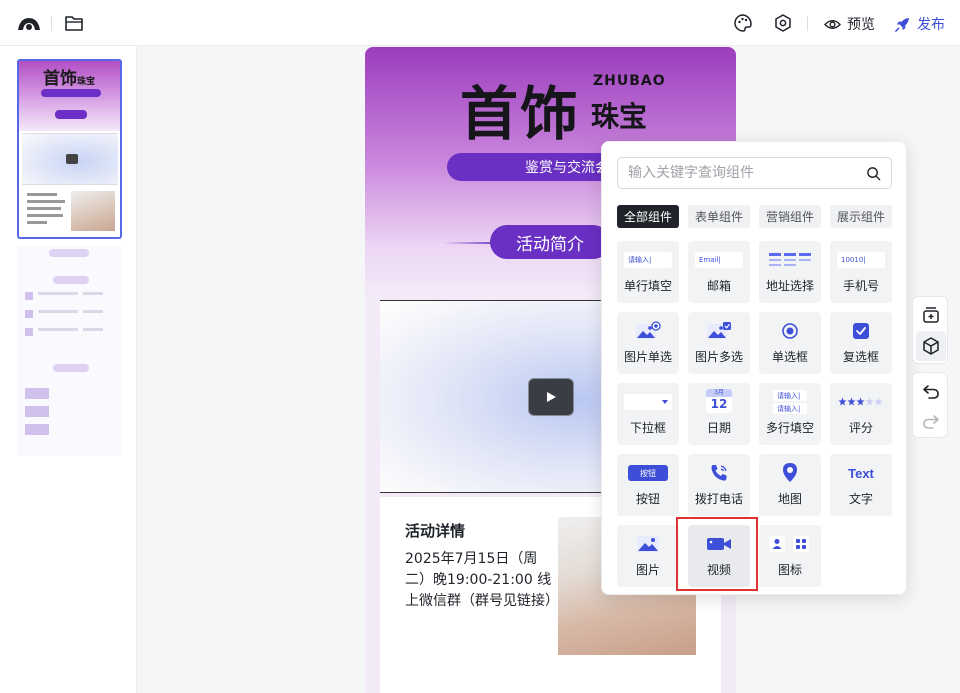  What do you see at coordinates (718, 499) in the screenshot?
I see `component-label: 拨打电话` at bounding box center [718, 499].